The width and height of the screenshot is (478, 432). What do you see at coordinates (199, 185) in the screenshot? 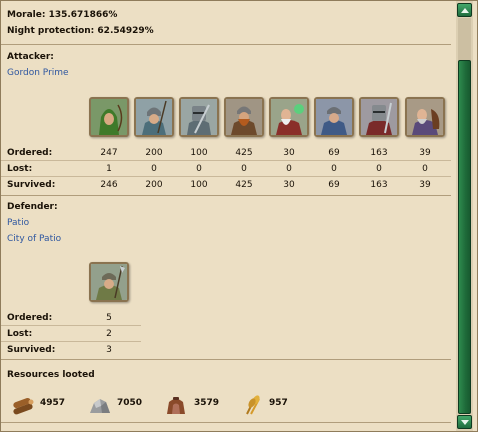
I see `attacker-survived-value: 100` at bounding box center [199, 185].